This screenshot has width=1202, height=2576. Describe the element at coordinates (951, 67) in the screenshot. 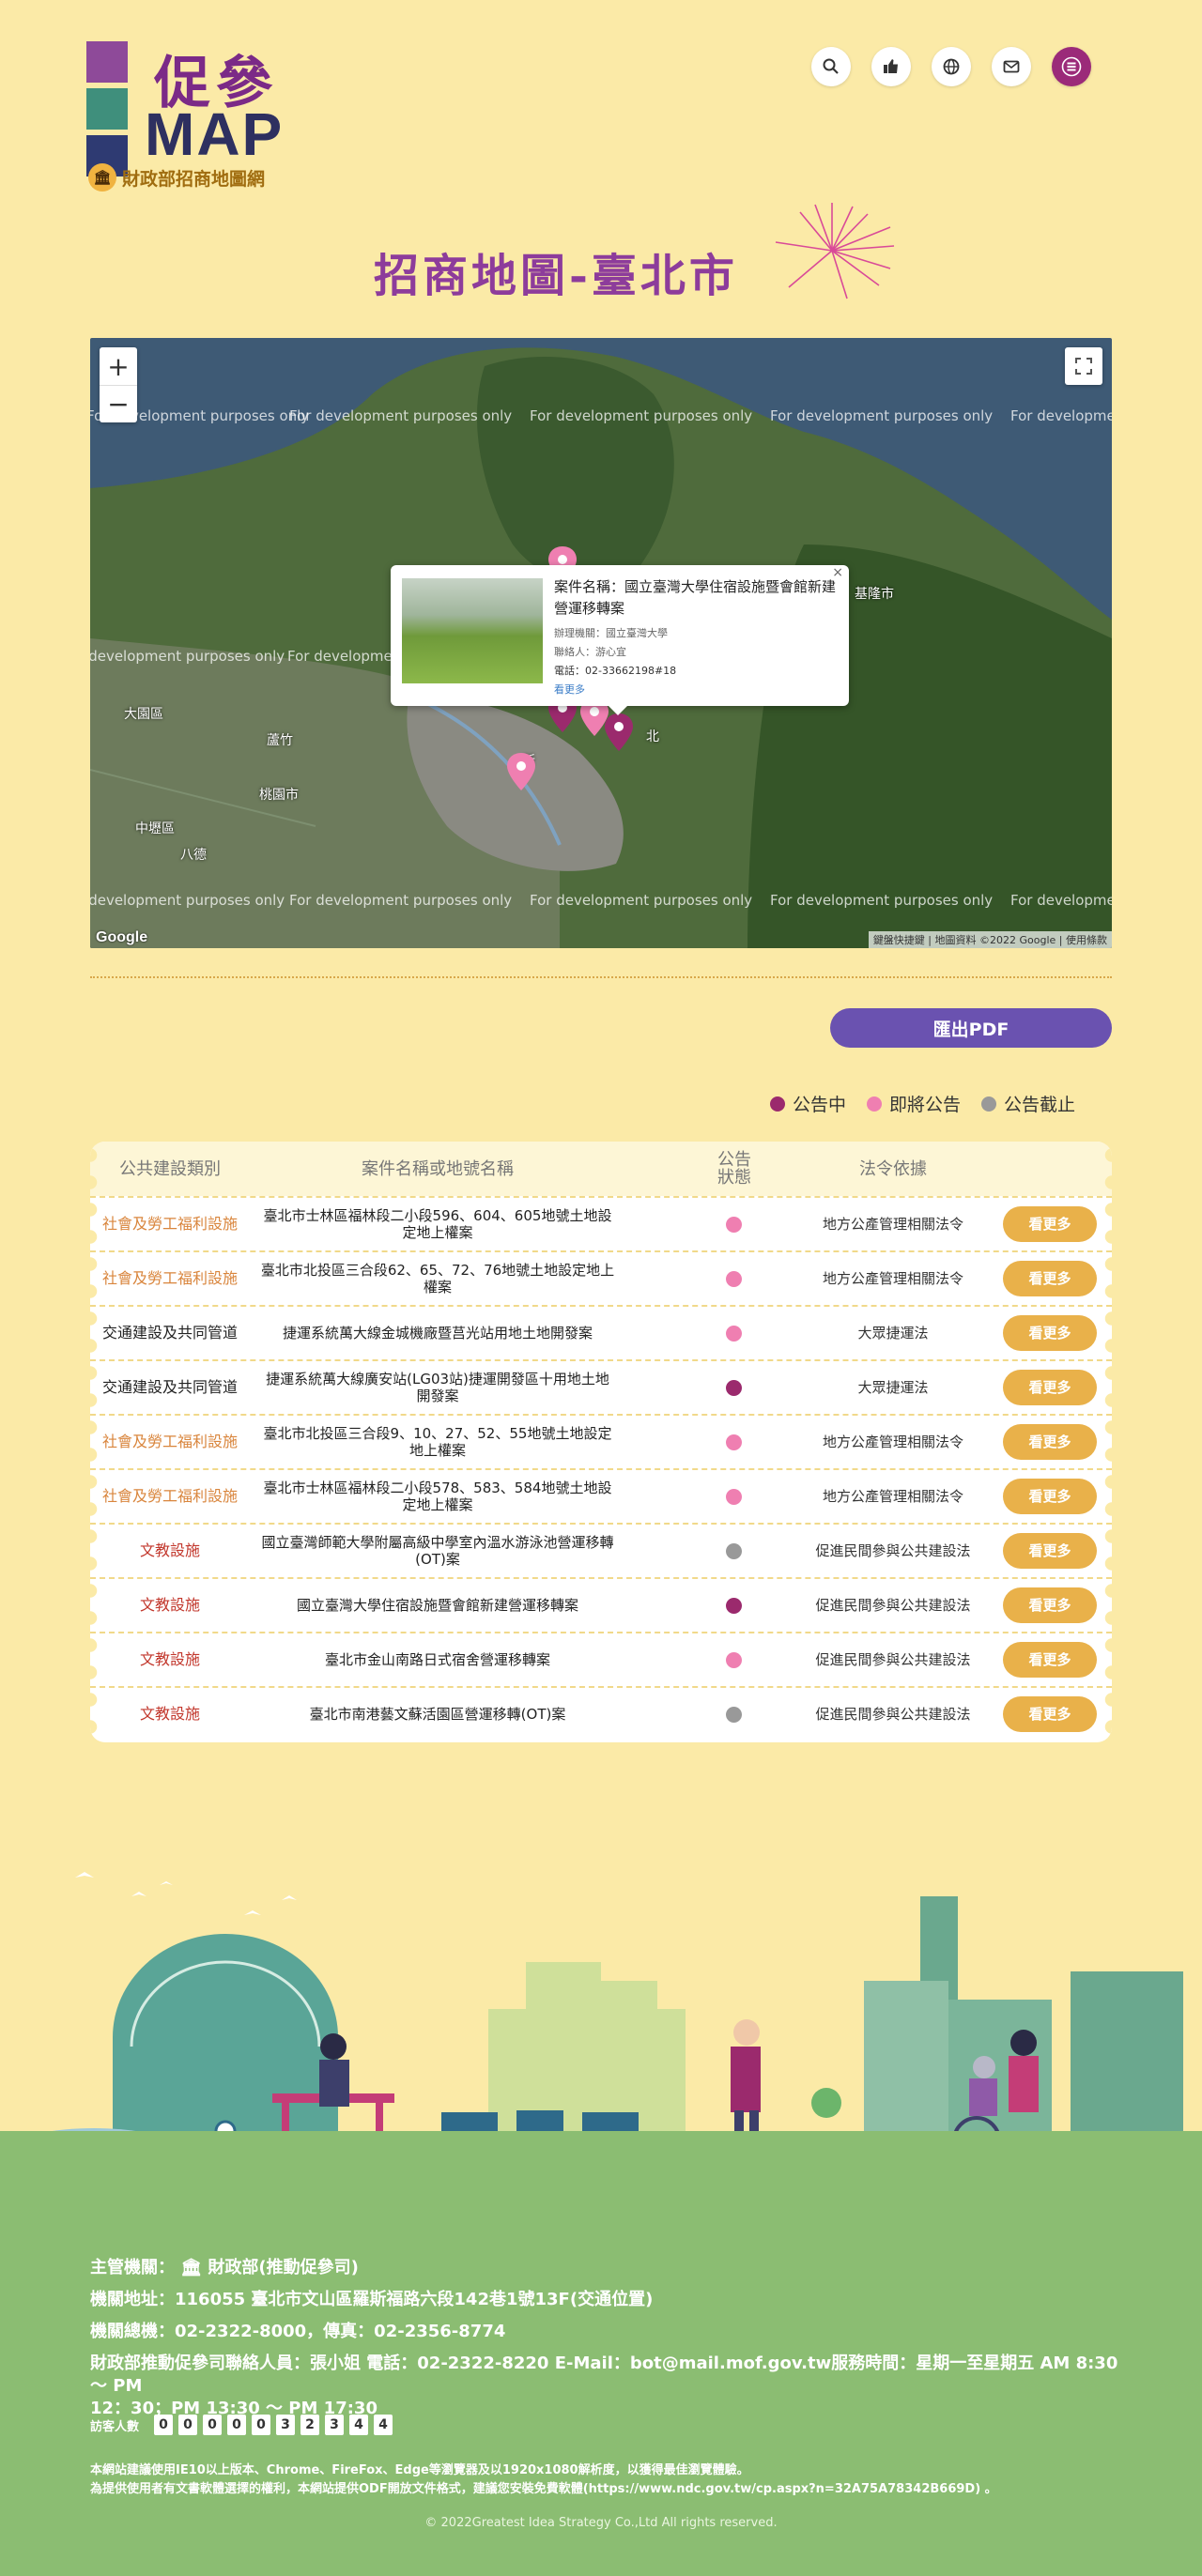

I see `globe-icon` at that location.